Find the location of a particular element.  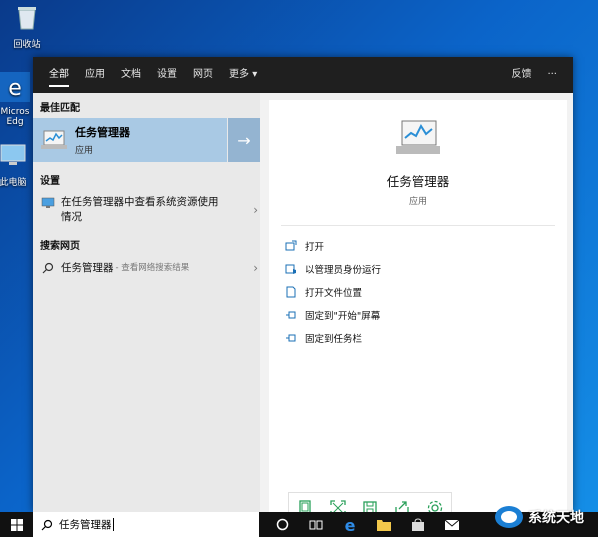

taskbar-edge-button: e is located at coordinates (350, 524).